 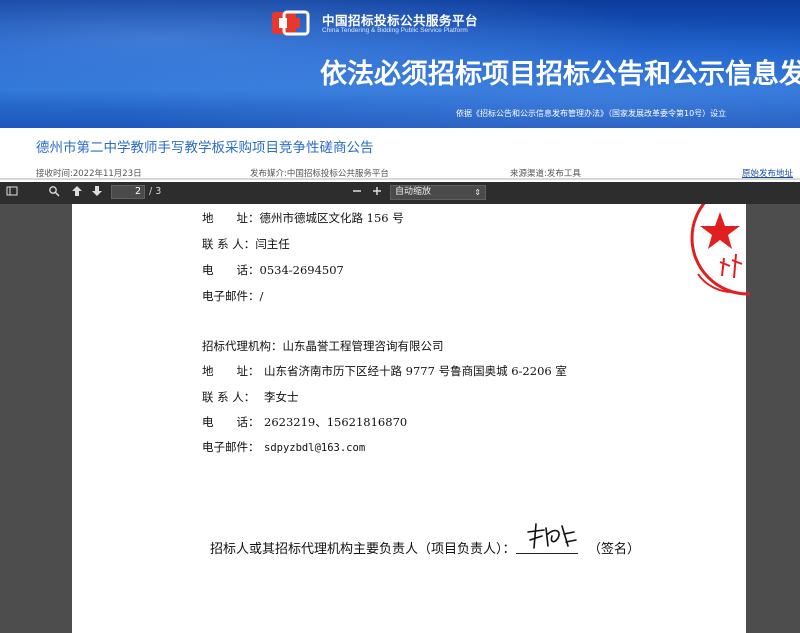 I want to click on doc-row: 电 话：0534-2694507, so click(x=273, y=270).